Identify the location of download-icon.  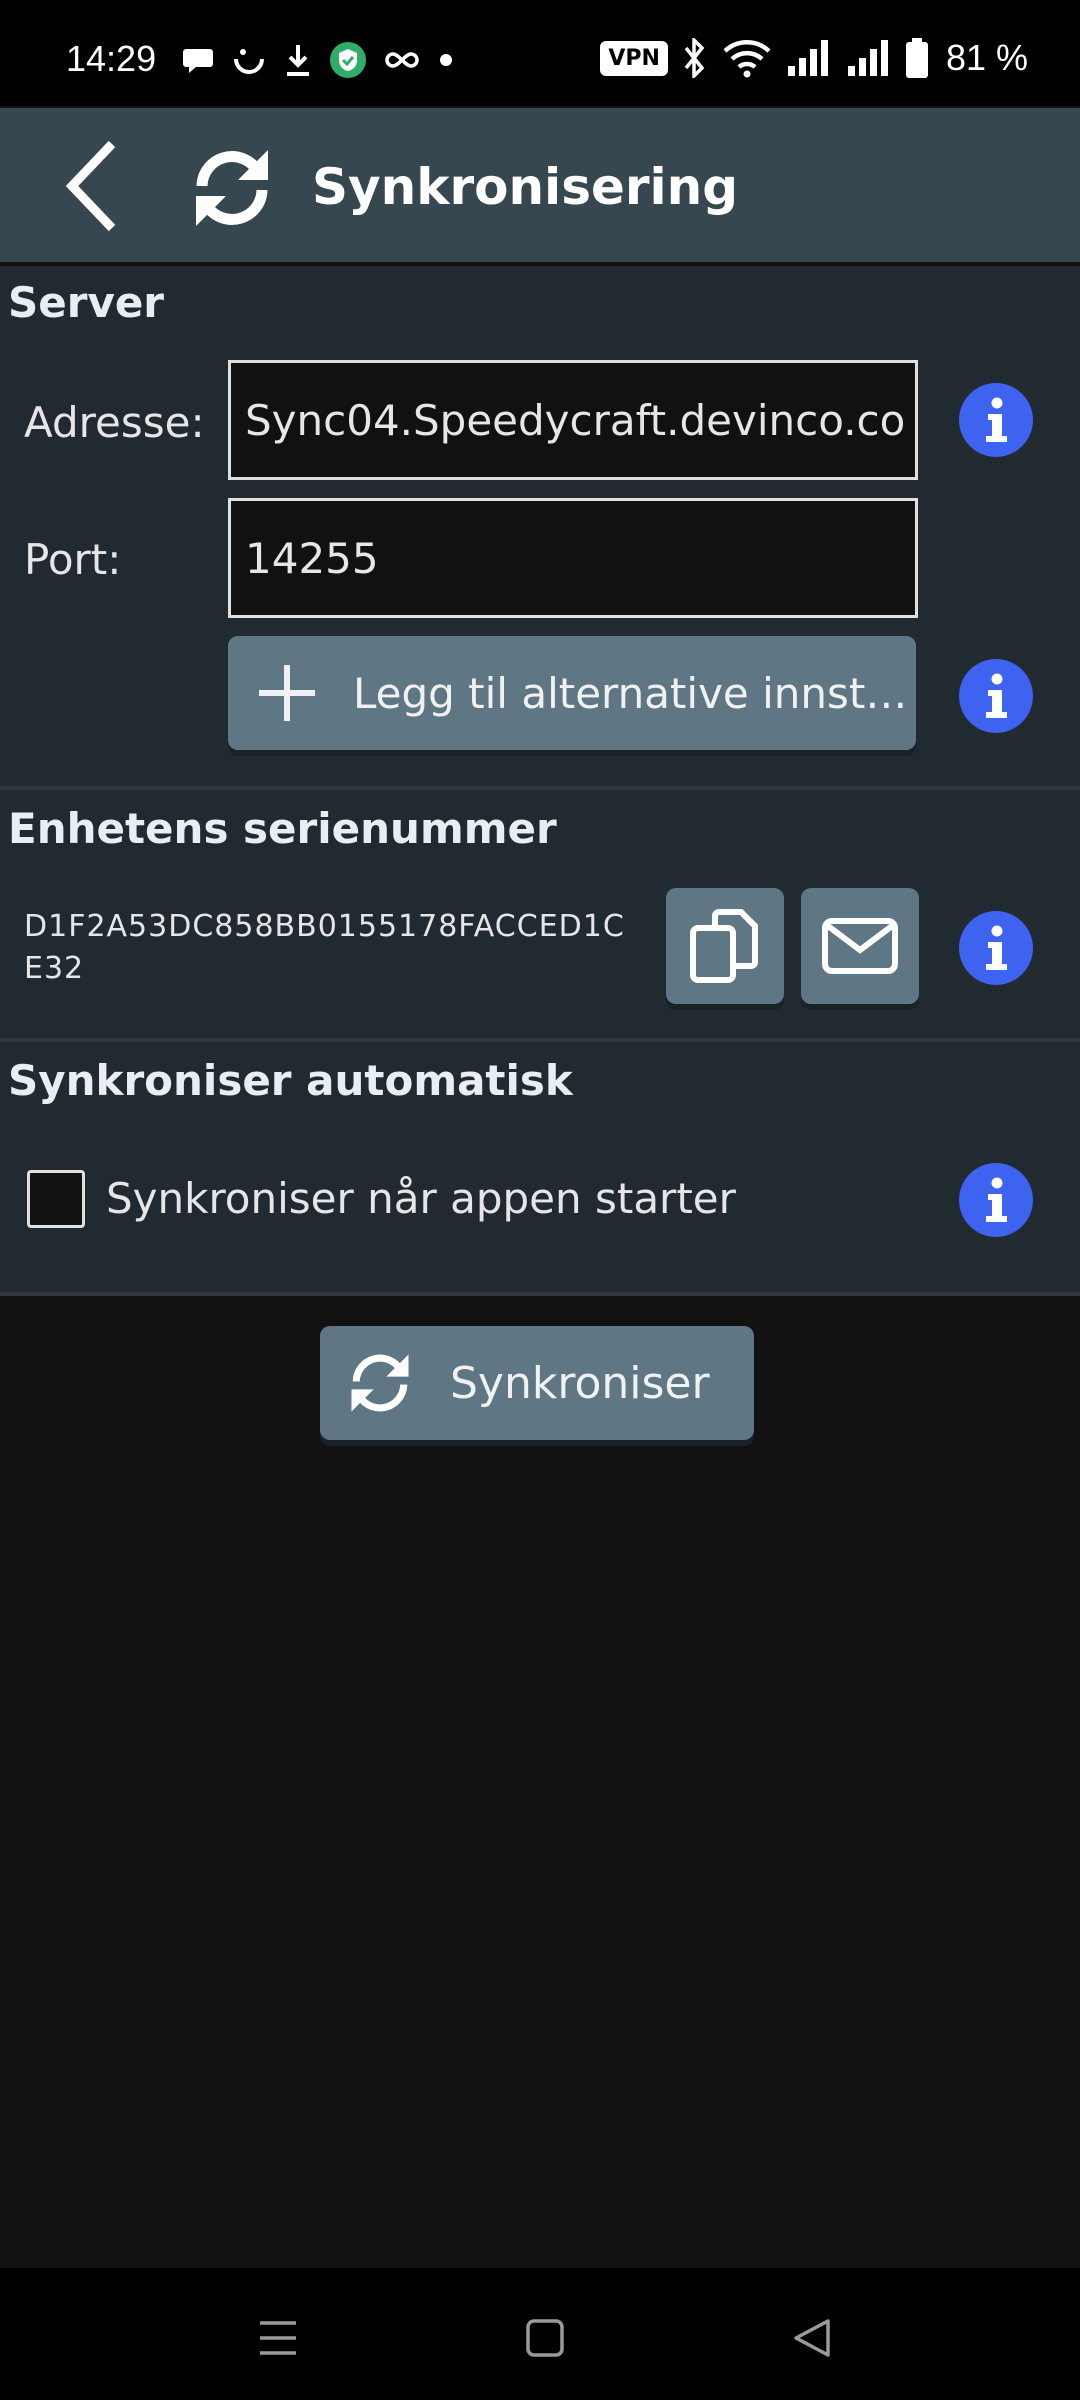
(298, 60).